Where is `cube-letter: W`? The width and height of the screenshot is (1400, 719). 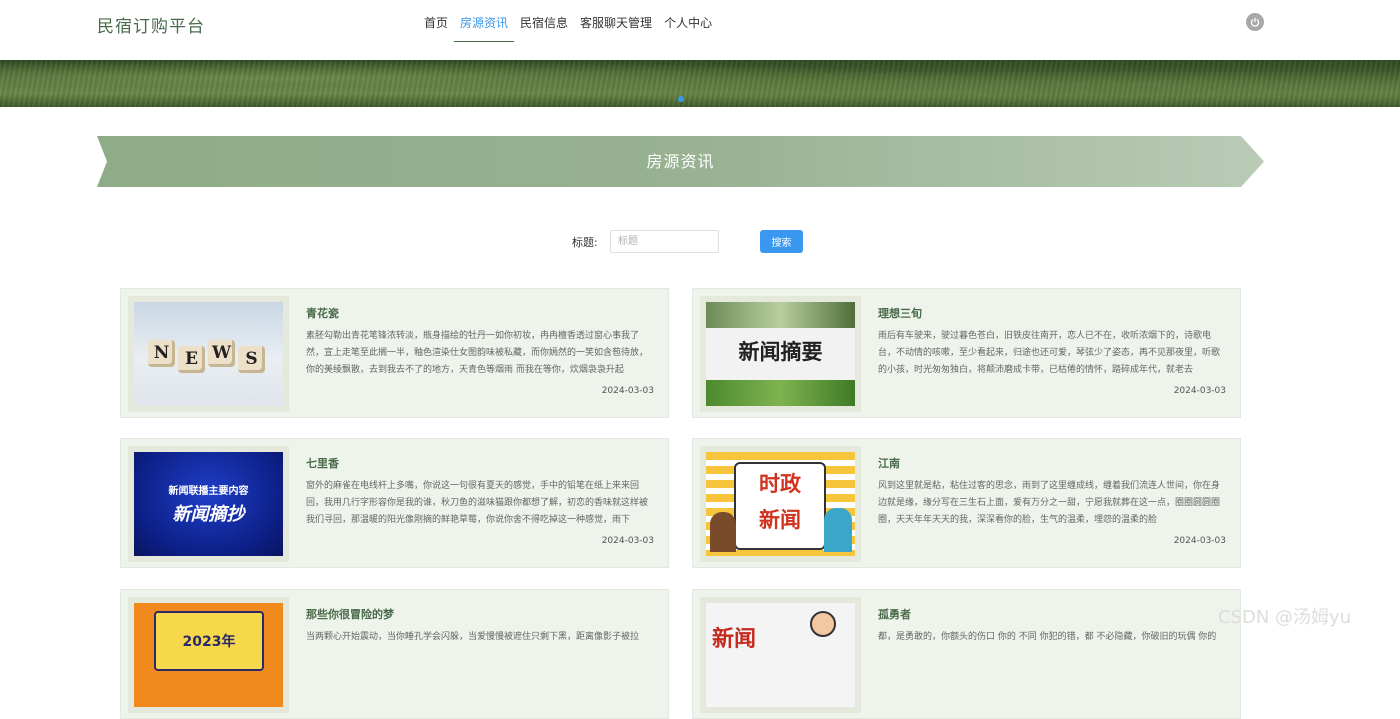 cube-letter: W is located at coordinates (221, 353).